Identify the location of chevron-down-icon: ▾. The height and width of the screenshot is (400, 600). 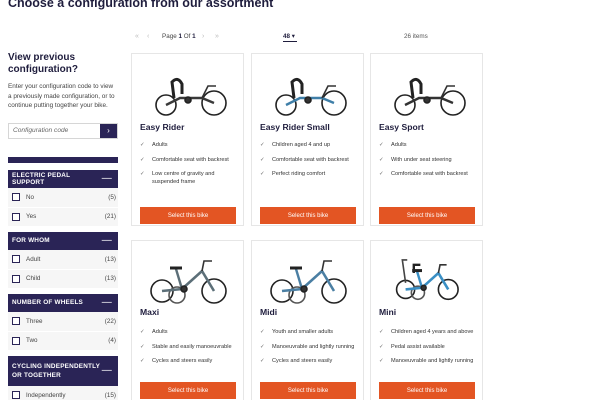
(293, 36).